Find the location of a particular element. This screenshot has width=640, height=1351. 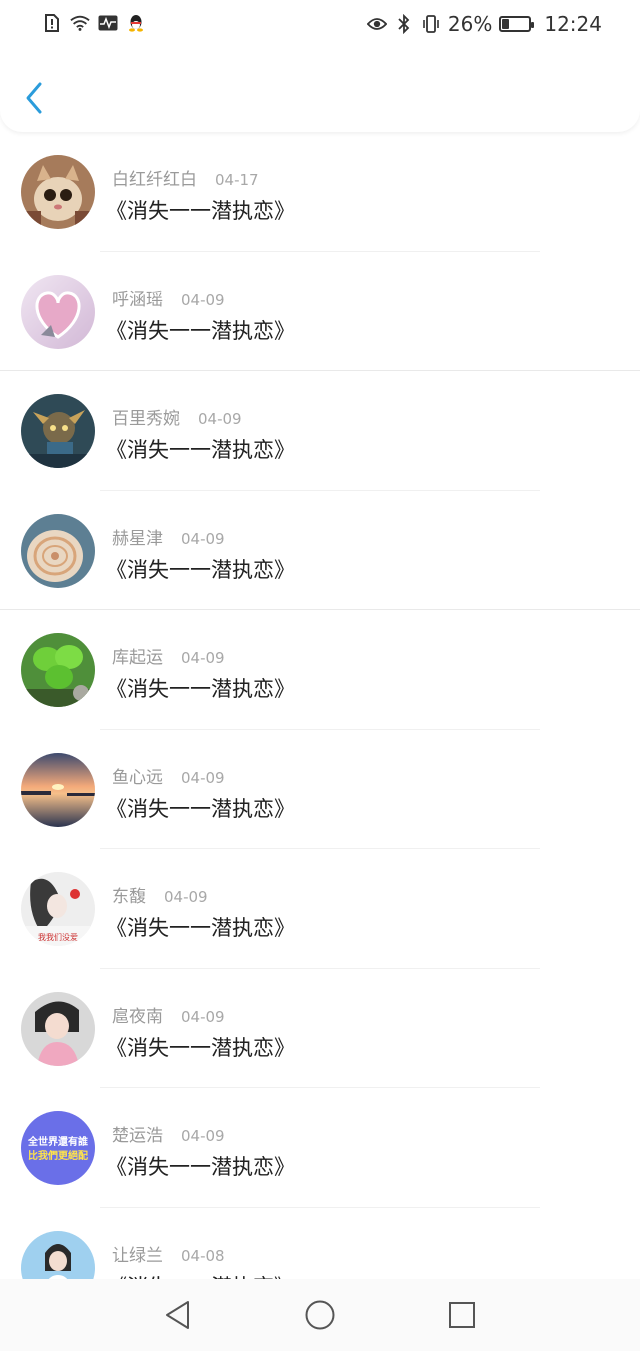

author-name: 东馥 is located at coordinates (129, 897).